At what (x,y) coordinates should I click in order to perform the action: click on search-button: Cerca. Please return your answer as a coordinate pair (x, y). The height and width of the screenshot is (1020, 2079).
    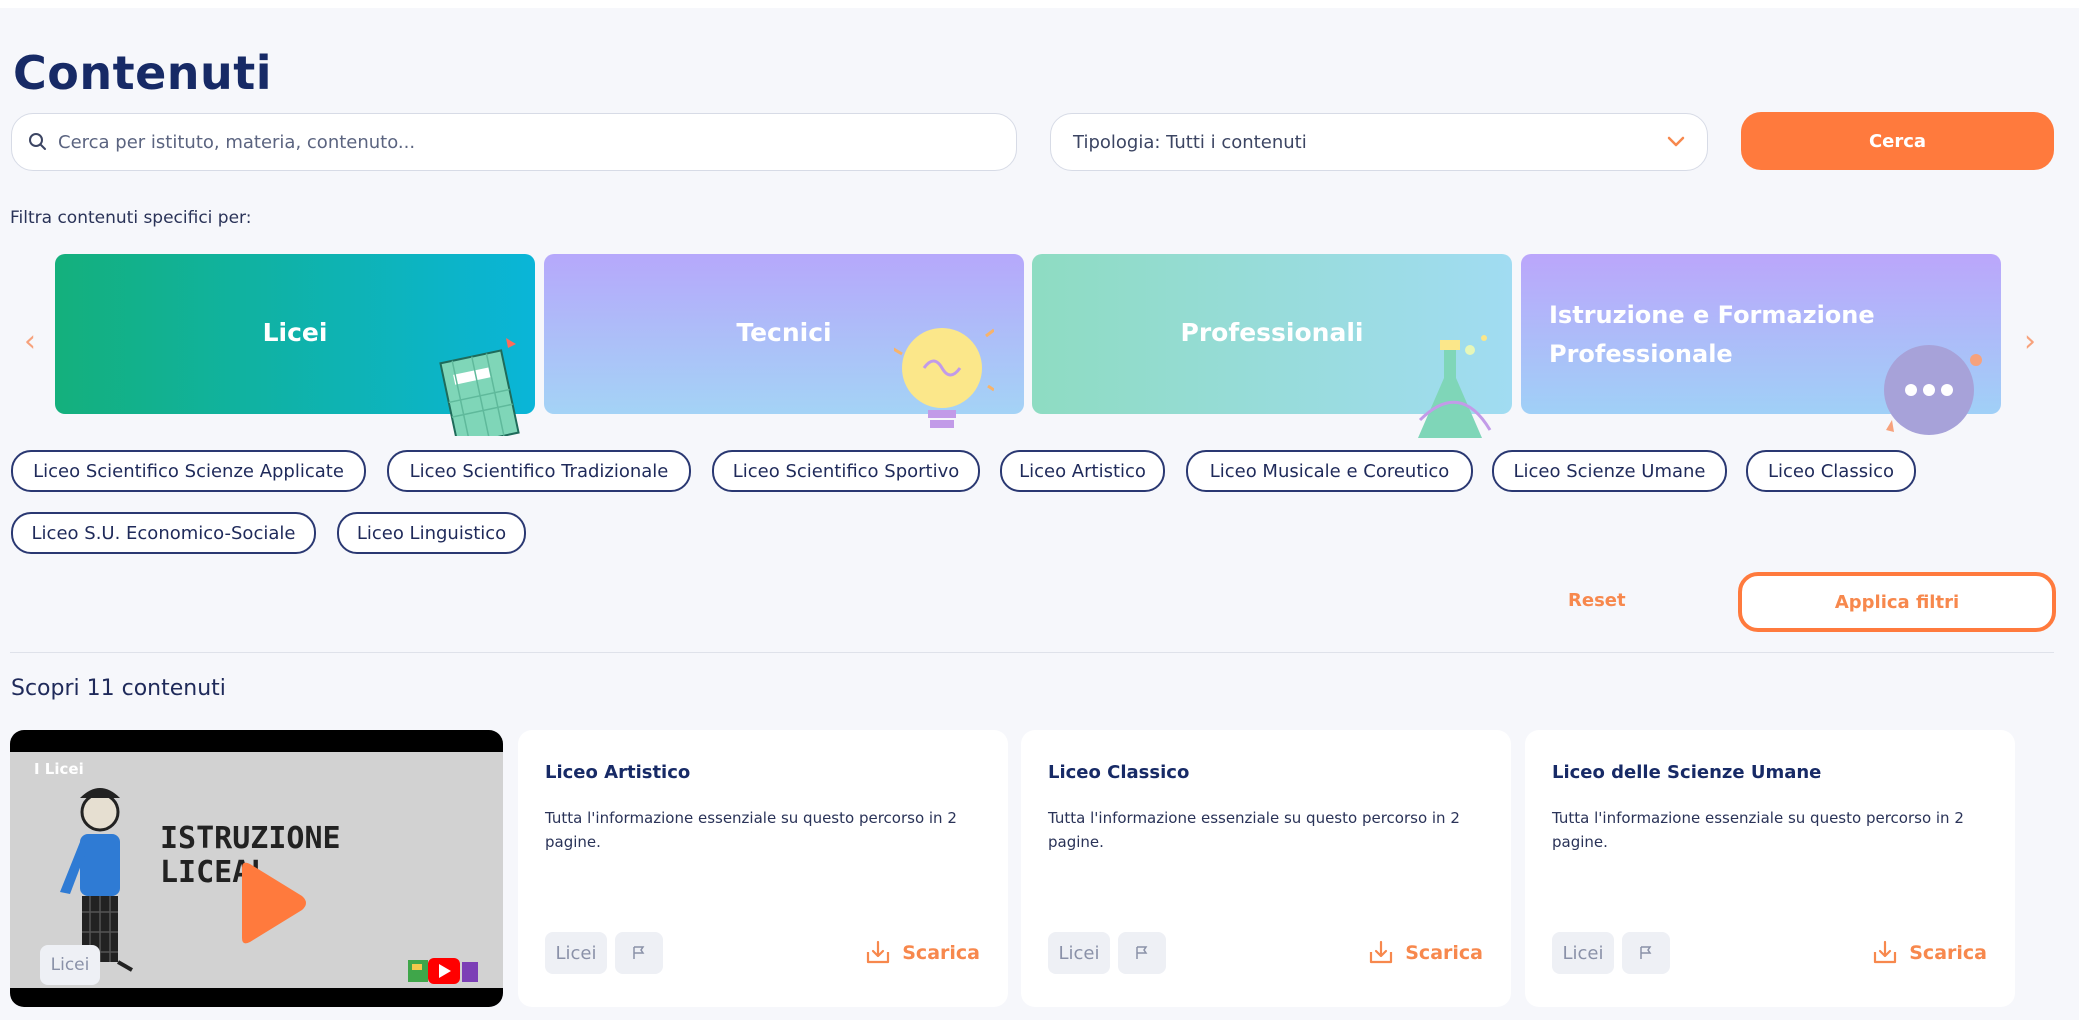
    Looking at the image, I should click on (1897, 141).